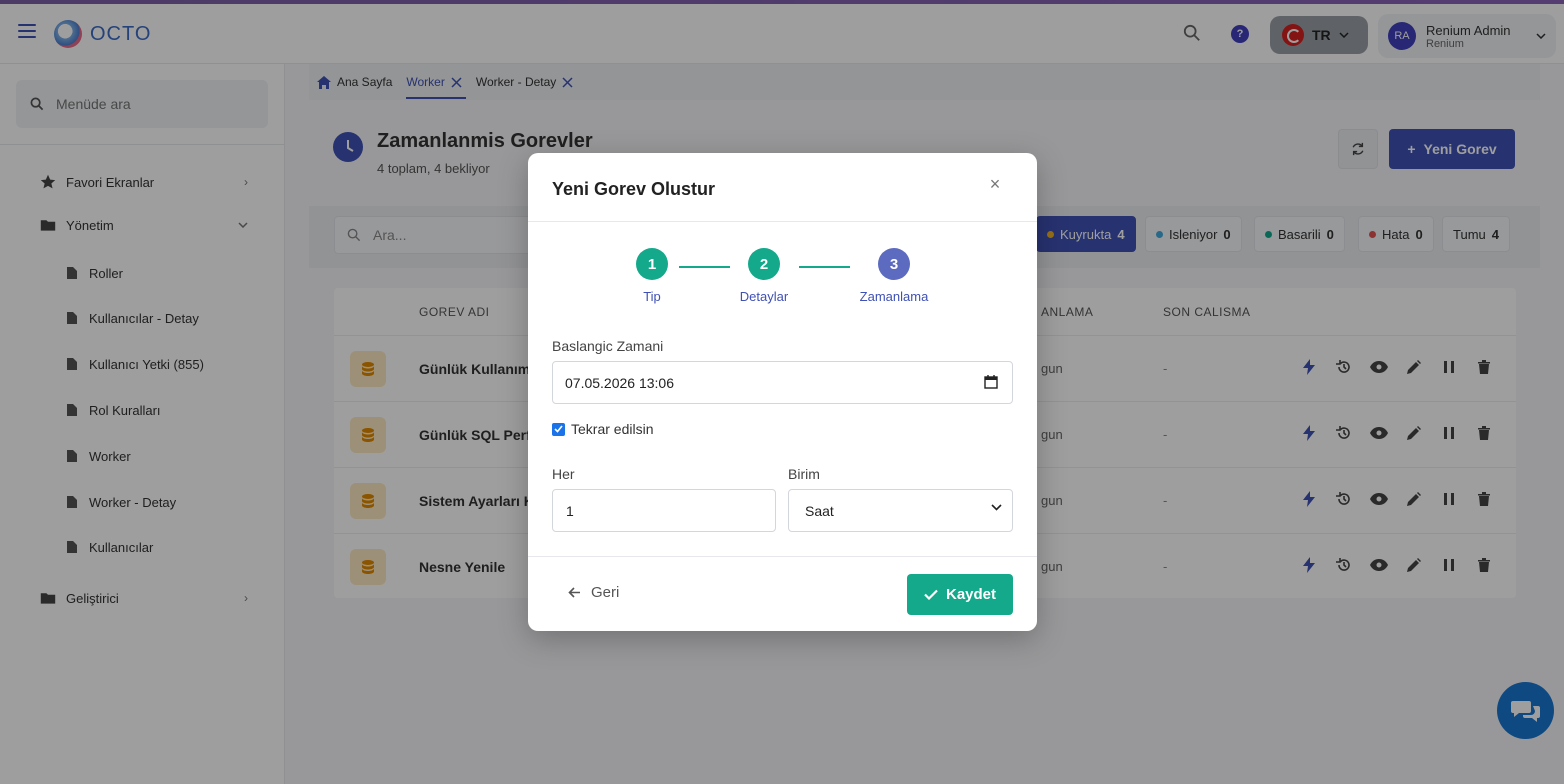 This screenshot has width=1564, height=784. What do you see at coordinates (894, 264) in the screenshot?
I see `step-number: 3` at bounding box center [894, 264].